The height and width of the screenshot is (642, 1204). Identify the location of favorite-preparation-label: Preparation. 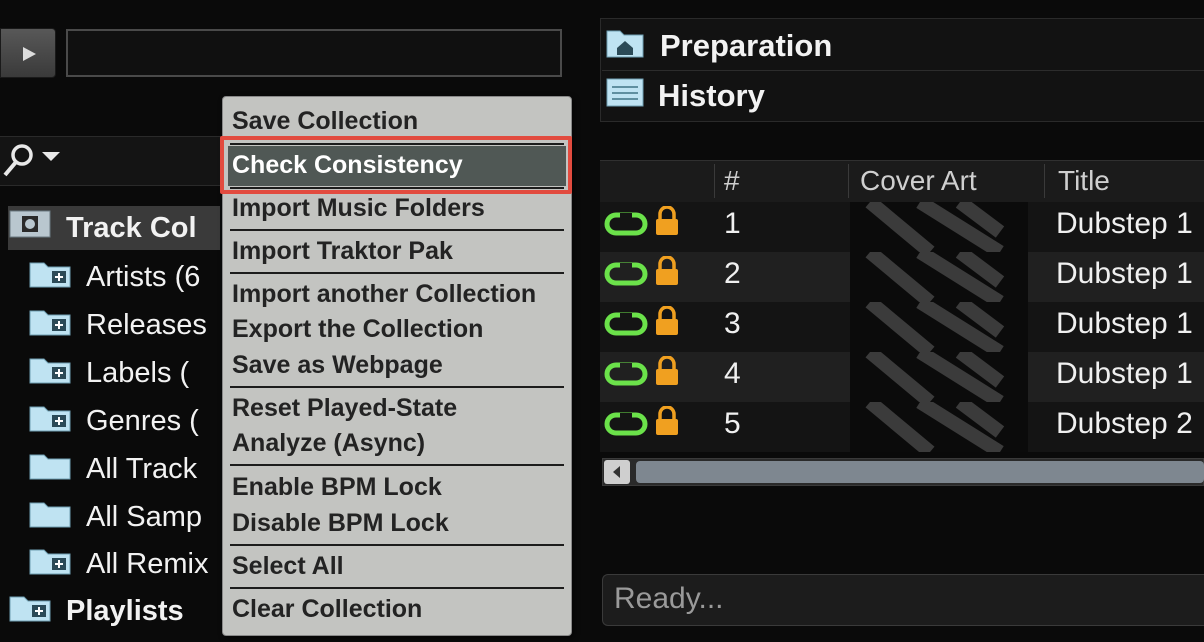
(746, 45).